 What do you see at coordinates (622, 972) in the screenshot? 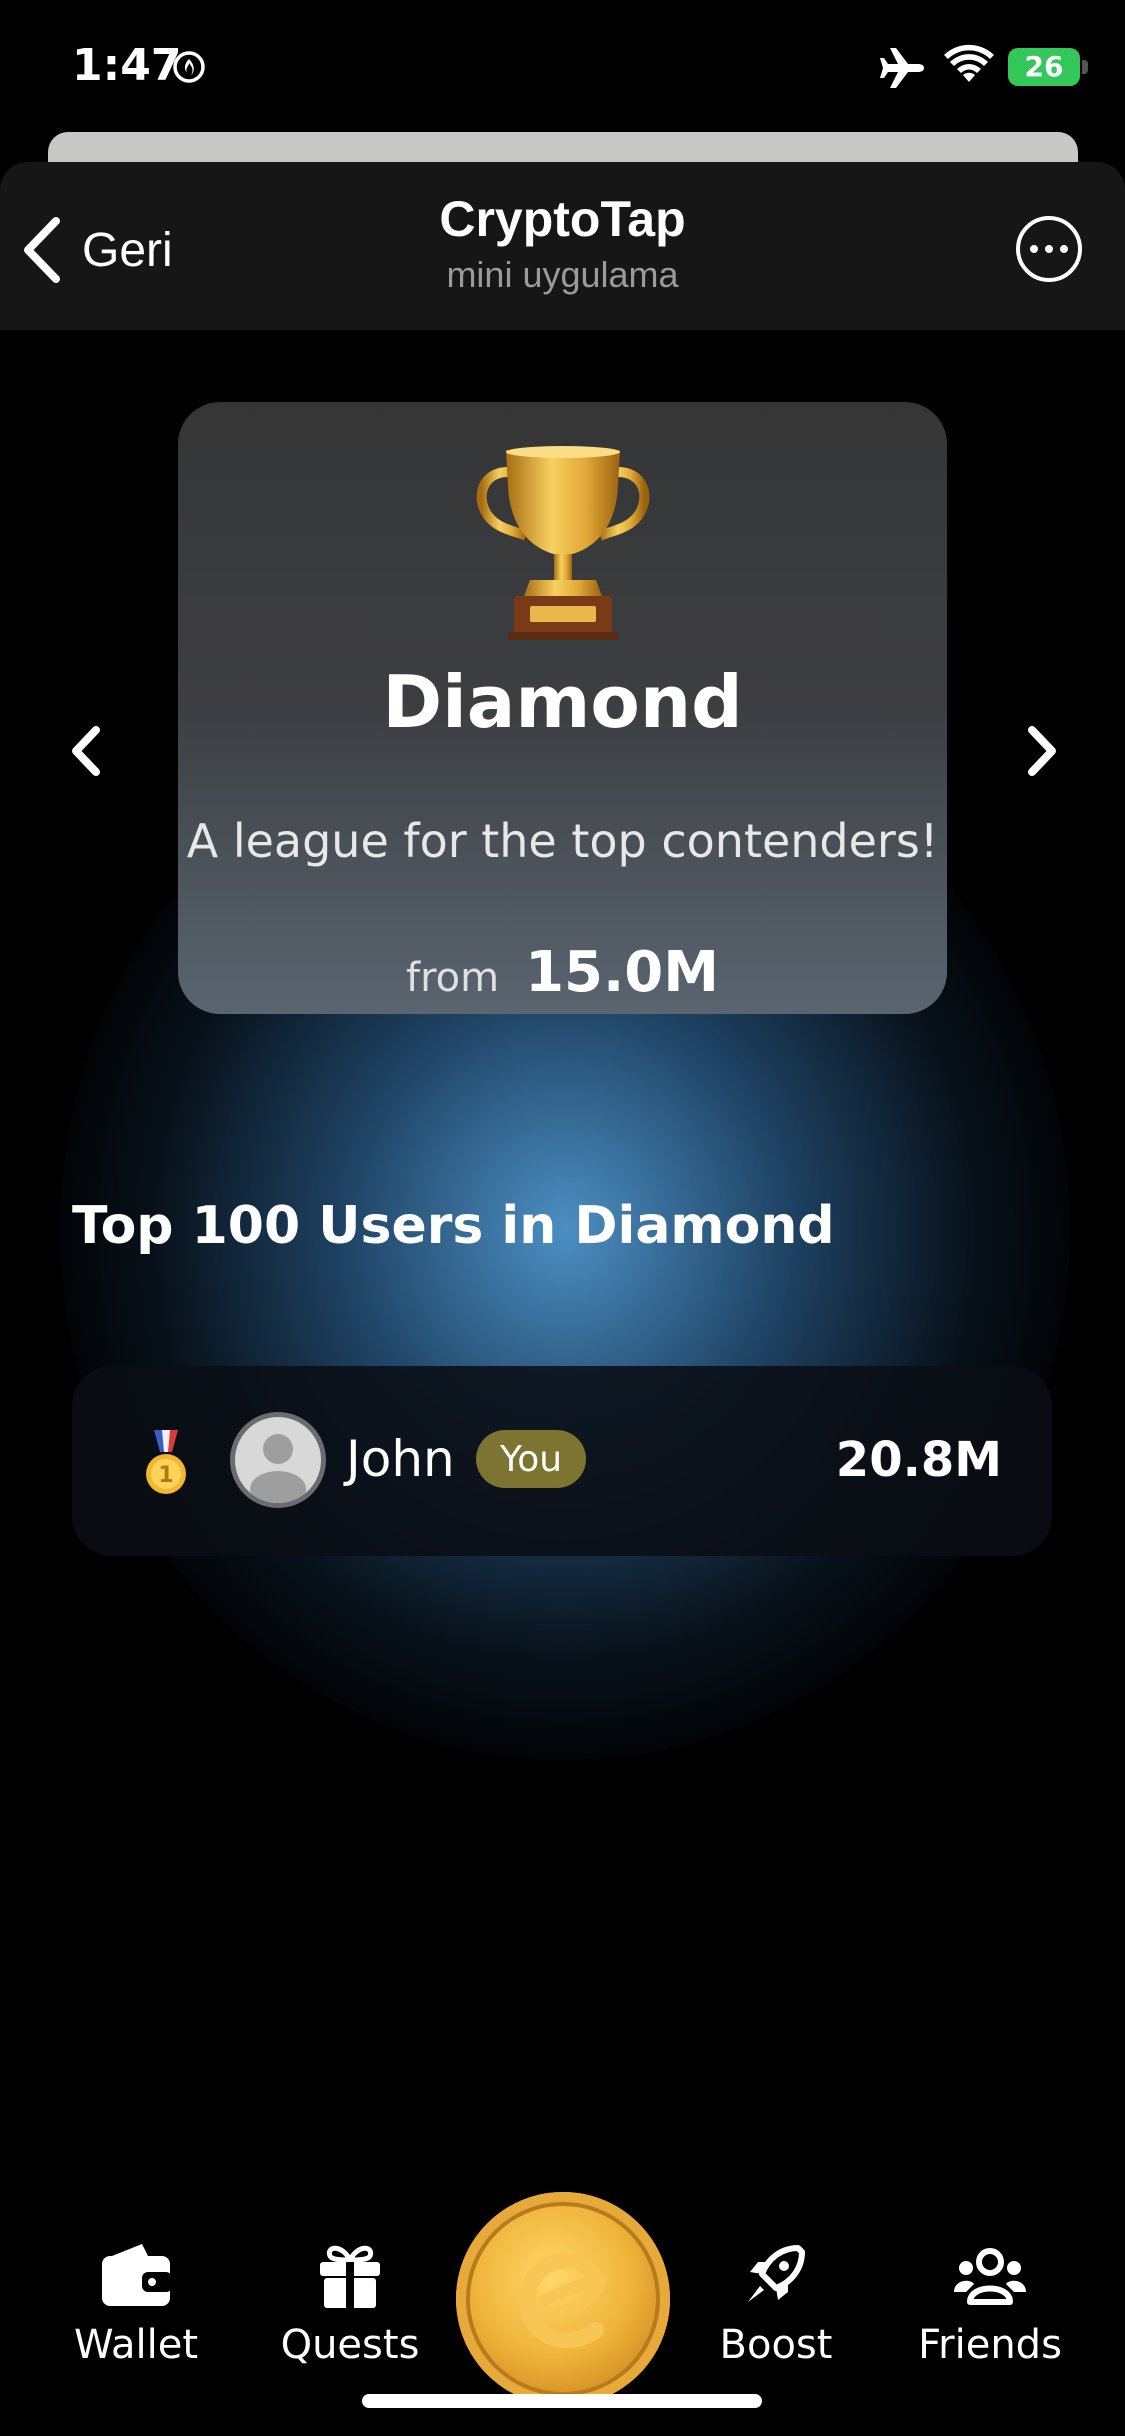
I see `threshold-value: 15.0M` at bounding box center [622, 972].